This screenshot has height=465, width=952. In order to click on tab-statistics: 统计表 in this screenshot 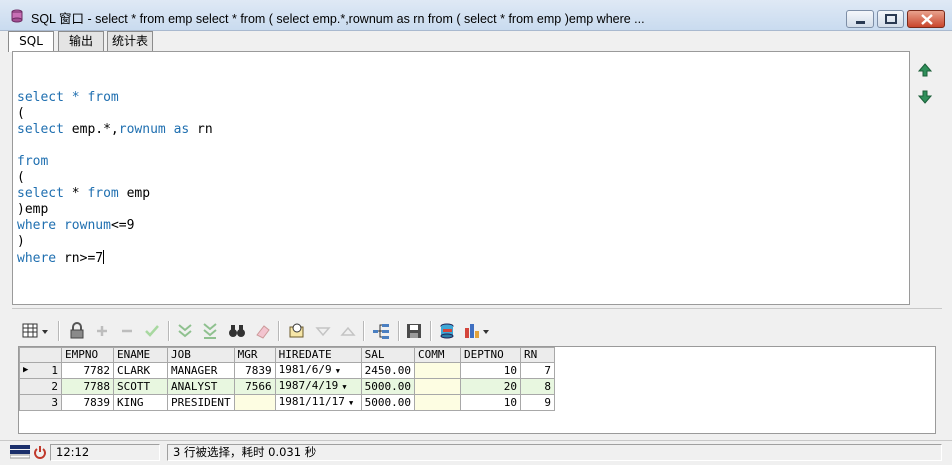, I will do `click(130, 41)`.